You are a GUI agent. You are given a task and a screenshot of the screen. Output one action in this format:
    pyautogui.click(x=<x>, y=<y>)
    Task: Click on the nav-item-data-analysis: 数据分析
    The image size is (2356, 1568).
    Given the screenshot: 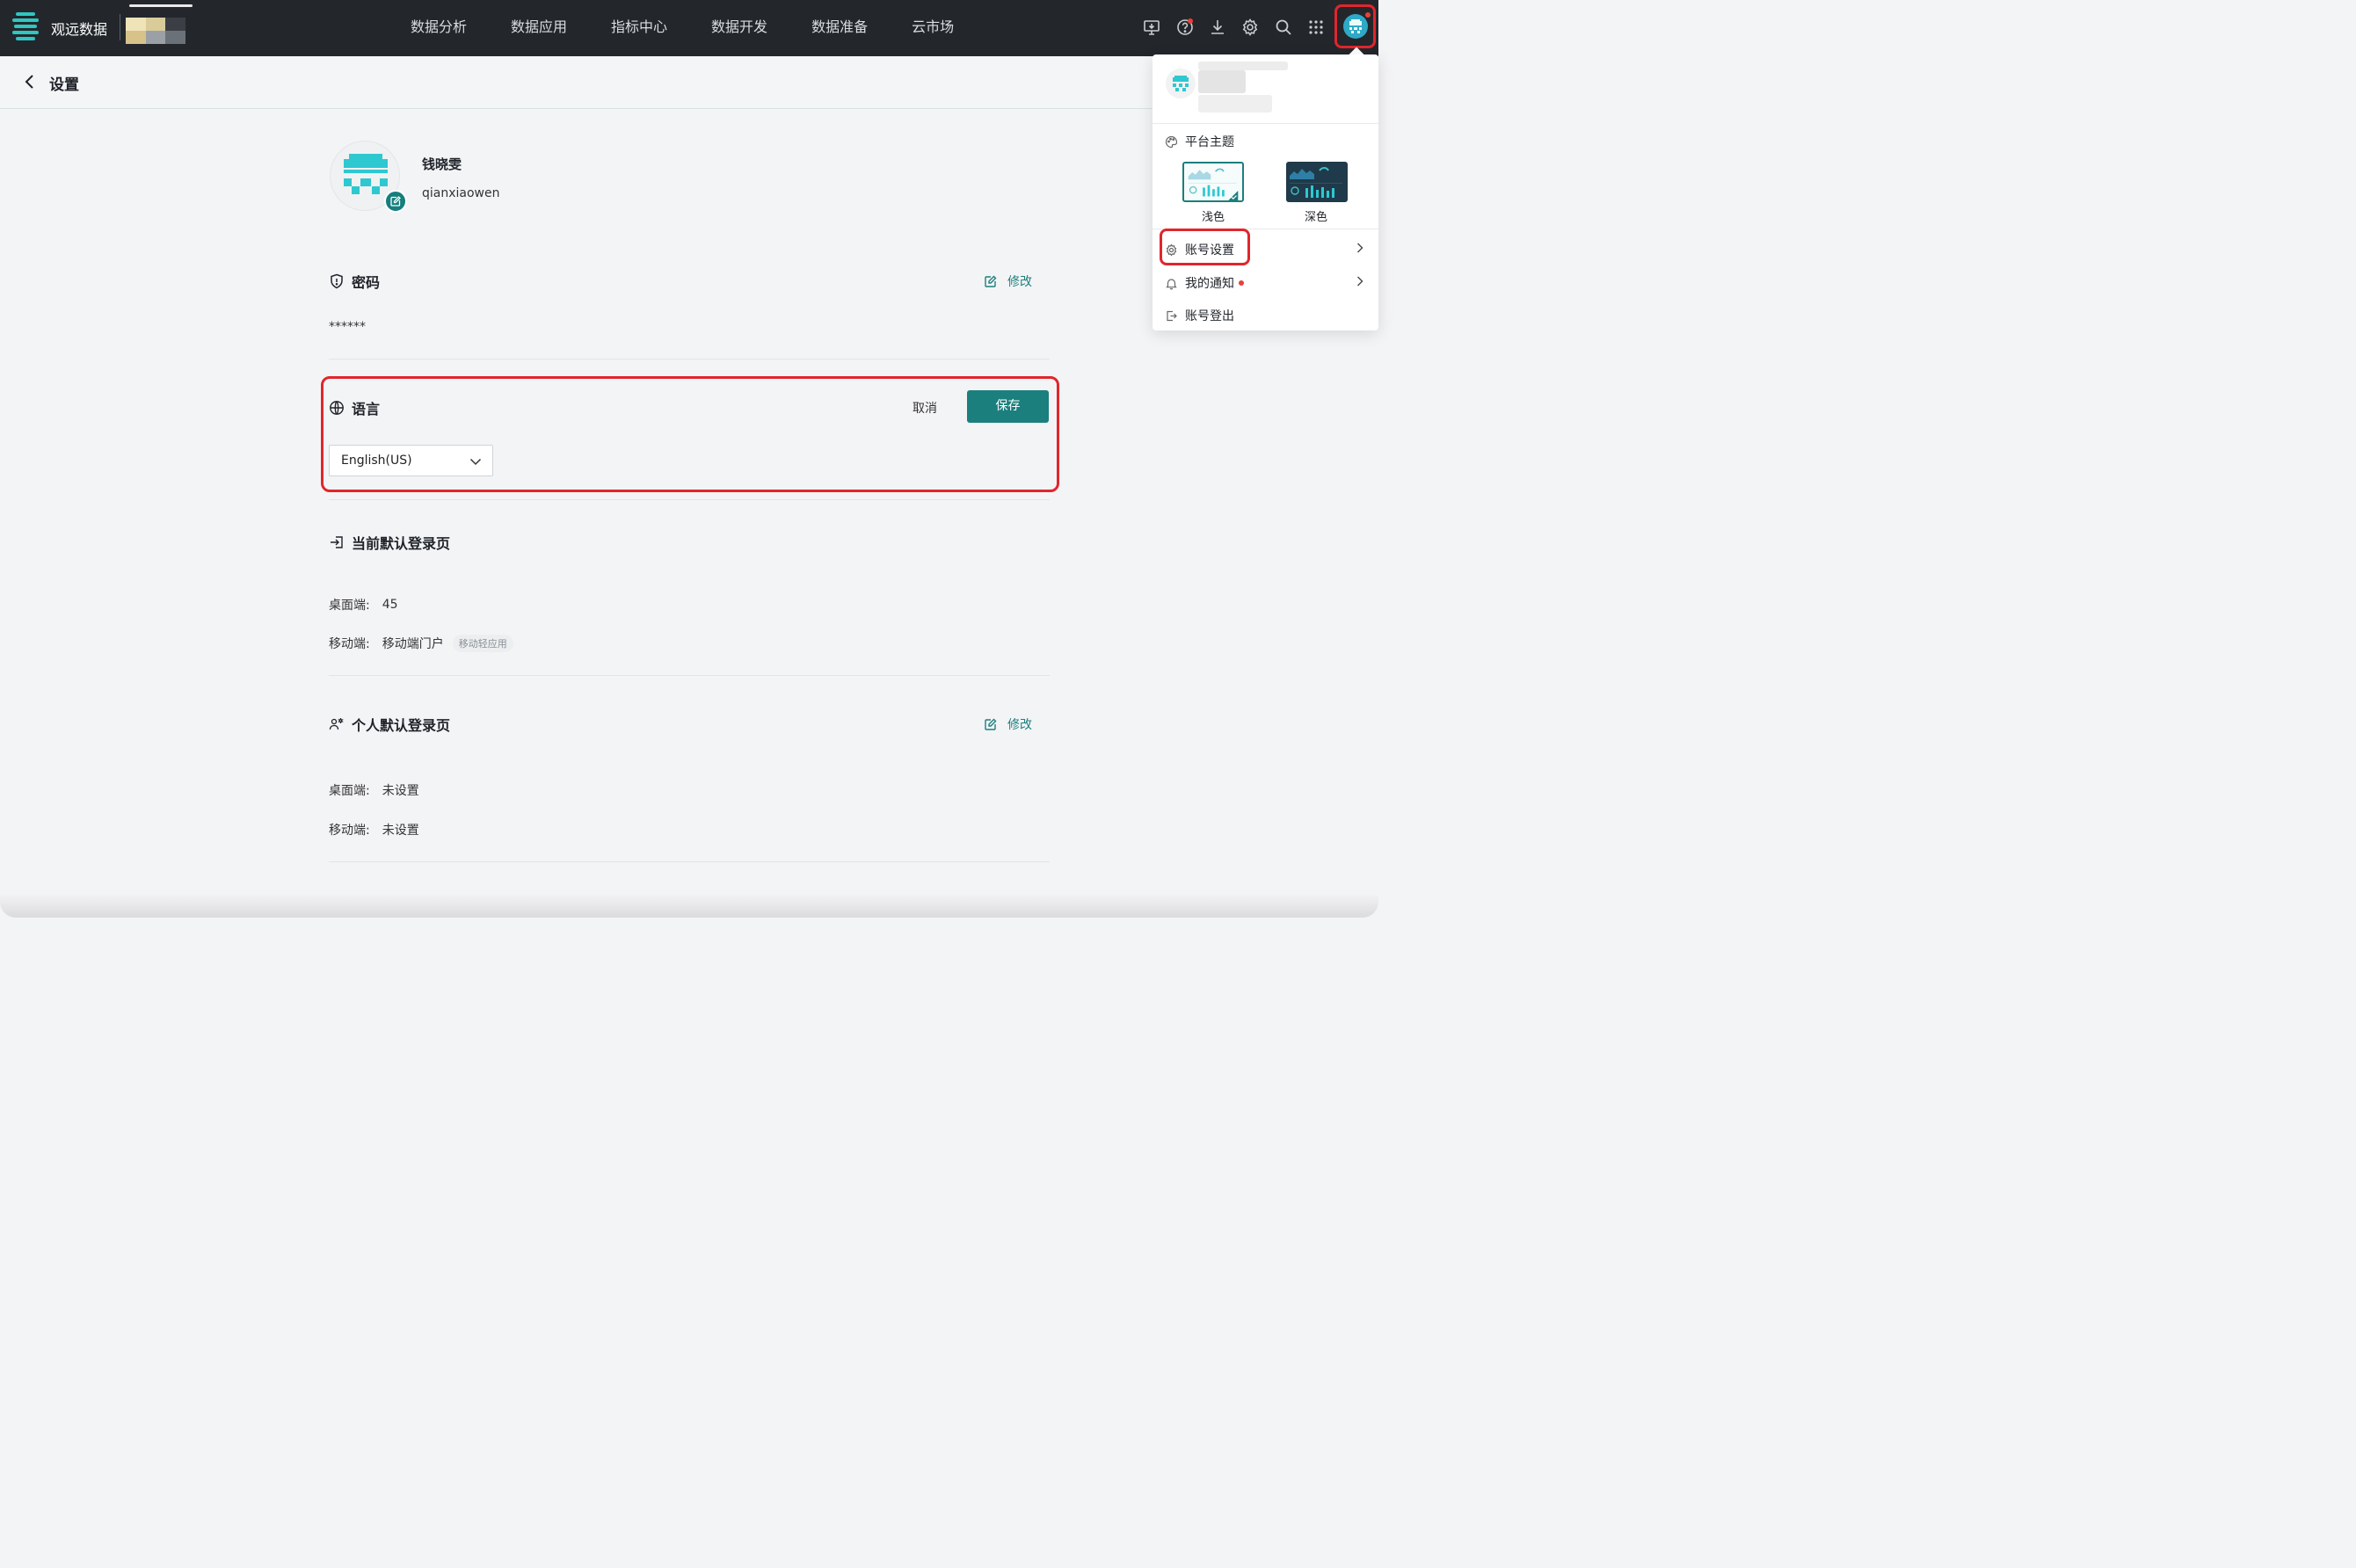 What is the action you would take?
    pyautogui.click(x=439, y=28)
    